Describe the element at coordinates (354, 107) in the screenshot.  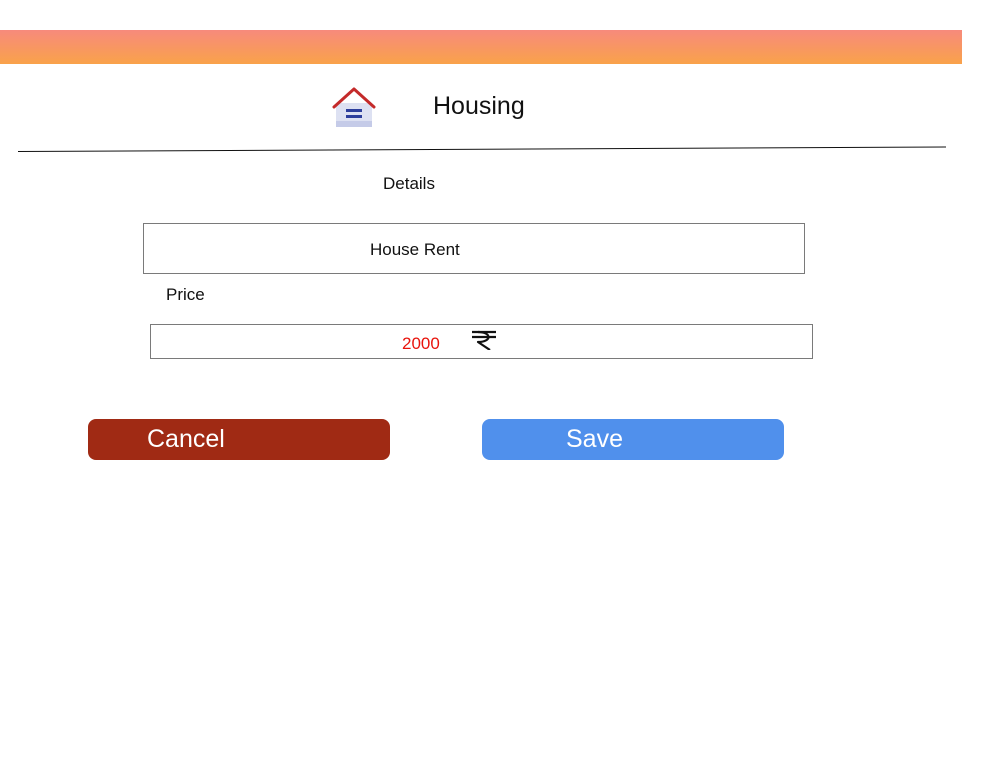
I see `house-icon` at that location.